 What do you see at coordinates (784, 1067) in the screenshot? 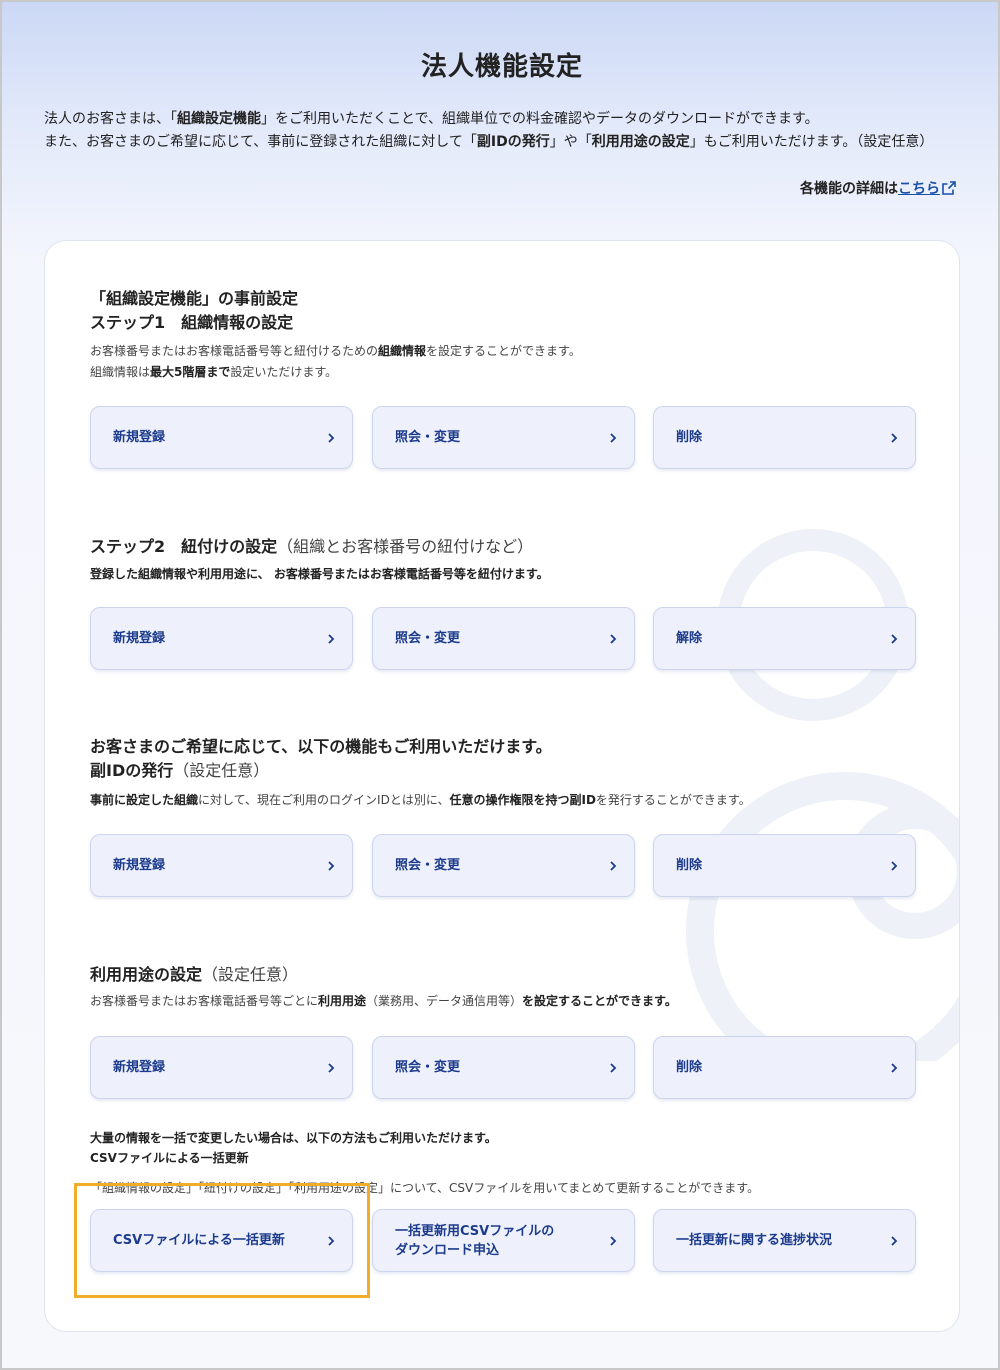
I see `usage-delete-button: 削除` at bounding box center [784, 1067].